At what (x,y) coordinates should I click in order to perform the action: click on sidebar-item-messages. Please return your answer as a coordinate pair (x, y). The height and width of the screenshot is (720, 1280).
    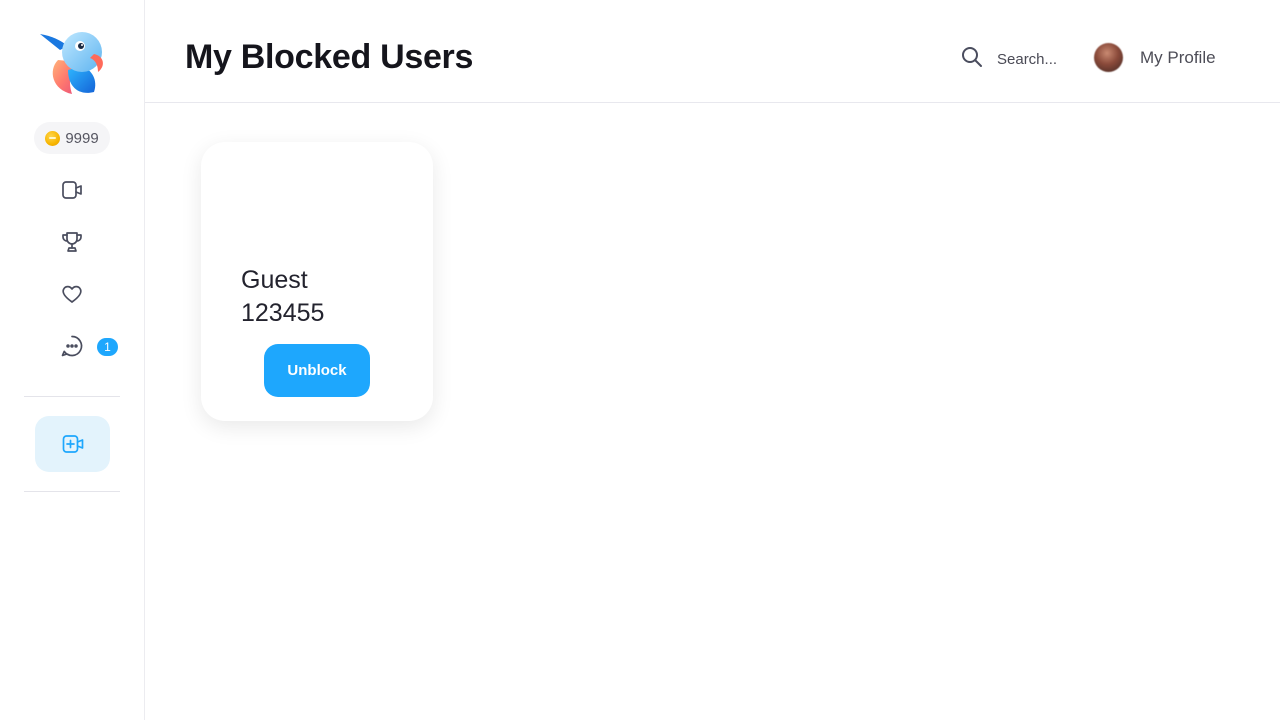
    Looking at the image, I should click on (72, 346).